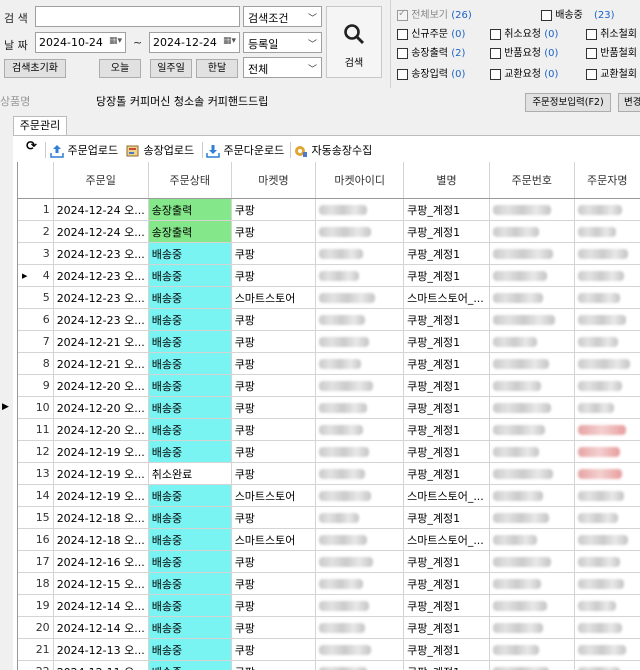  I want to click on filter-return-withdraw: 반품철회, so click(611, 51).